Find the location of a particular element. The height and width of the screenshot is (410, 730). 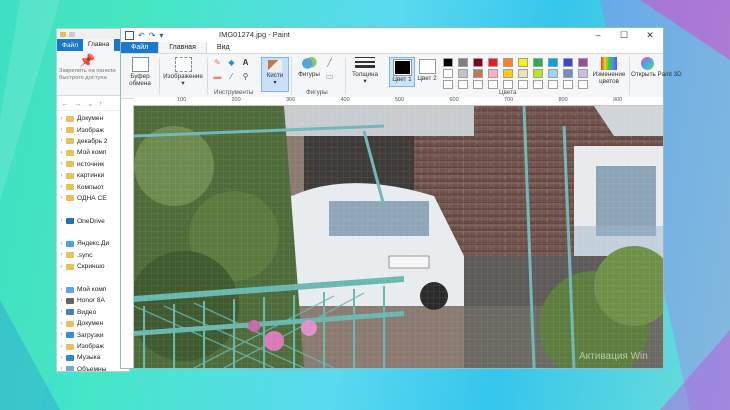

tree-item: › .sync is located at coordinates (93, 255).